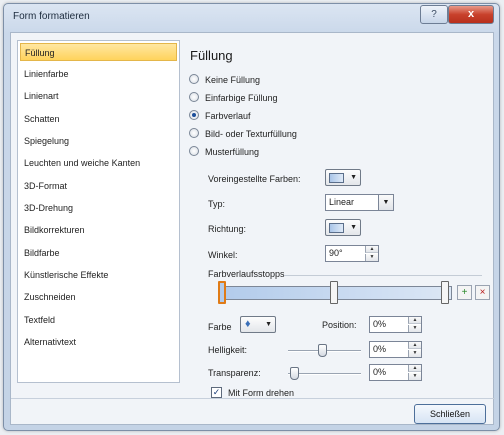 The width and height of the screenshot is (504, 435). I want to click on gradient-stop-end, so click(445, 292).